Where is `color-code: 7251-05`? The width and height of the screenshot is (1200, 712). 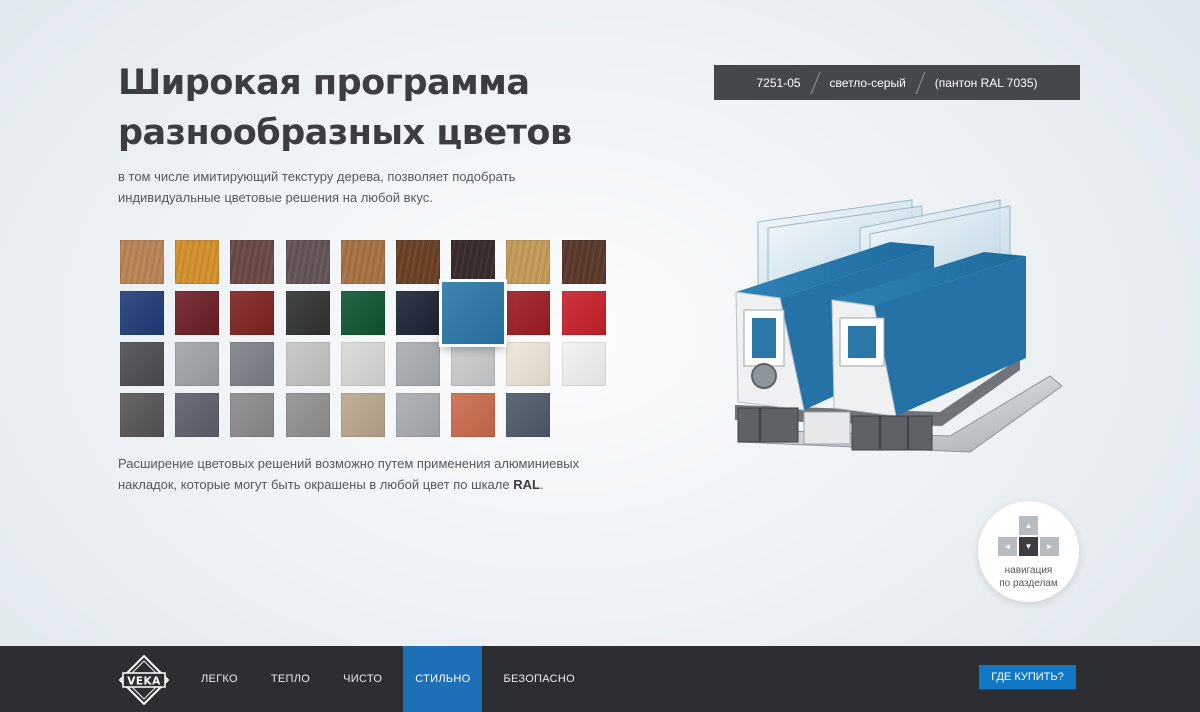 color-code: 7251-05 is located at coordinates (778, 82).